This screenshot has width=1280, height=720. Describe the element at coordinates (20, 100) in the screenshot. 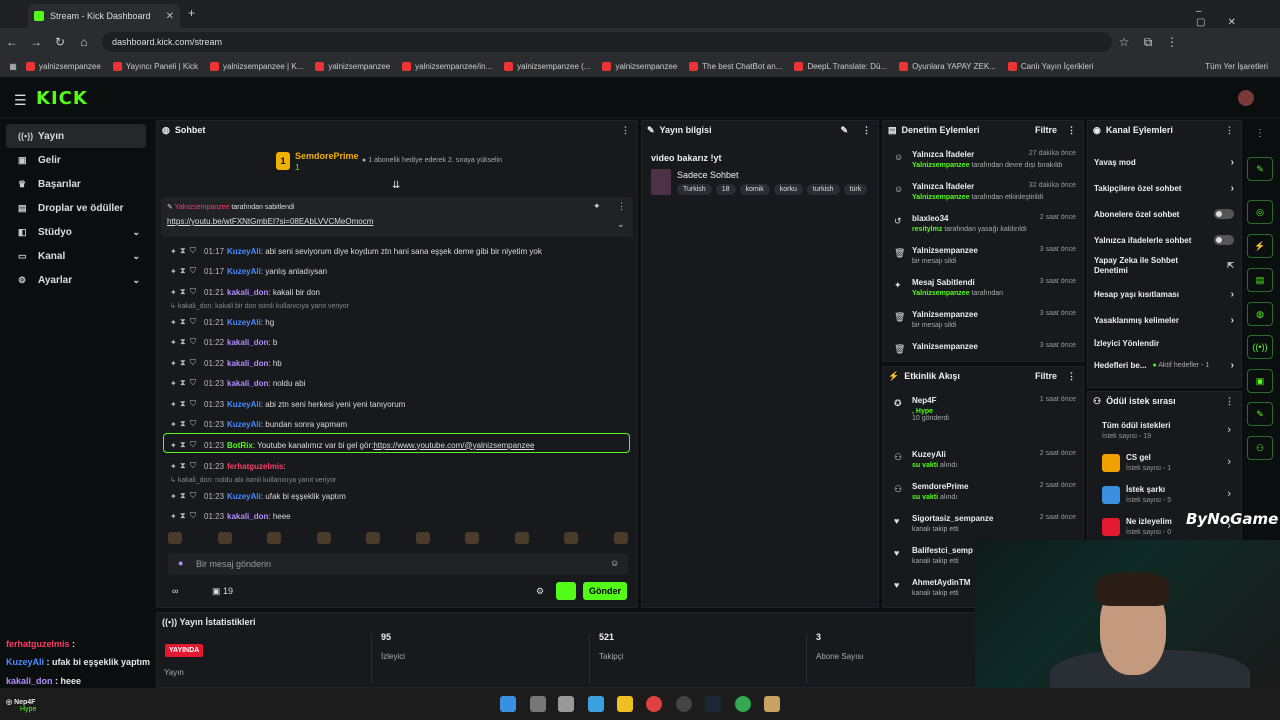

I see `hamburger-menu-icon: ☰` at that location.